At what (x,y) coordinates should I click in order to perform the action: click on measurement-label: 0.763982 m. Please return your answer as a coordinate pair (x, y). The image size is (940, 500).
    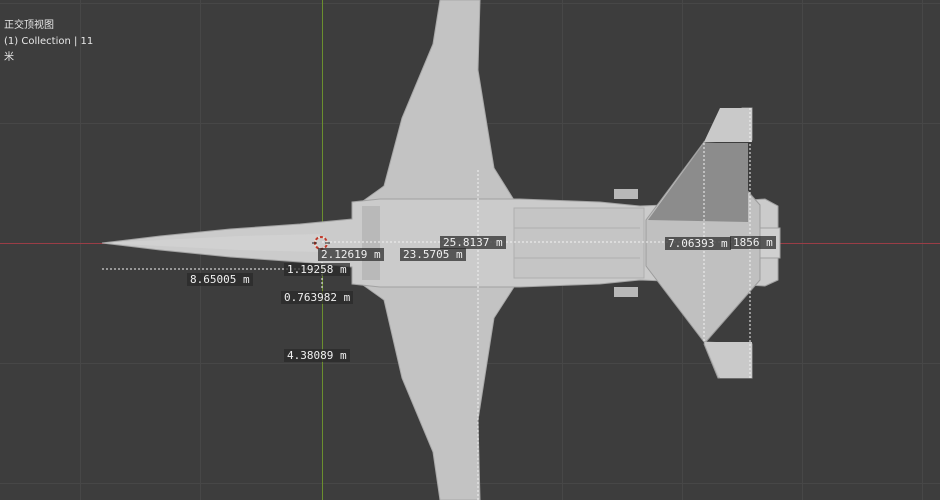
    Looking at the image, I should click on (317, 297).